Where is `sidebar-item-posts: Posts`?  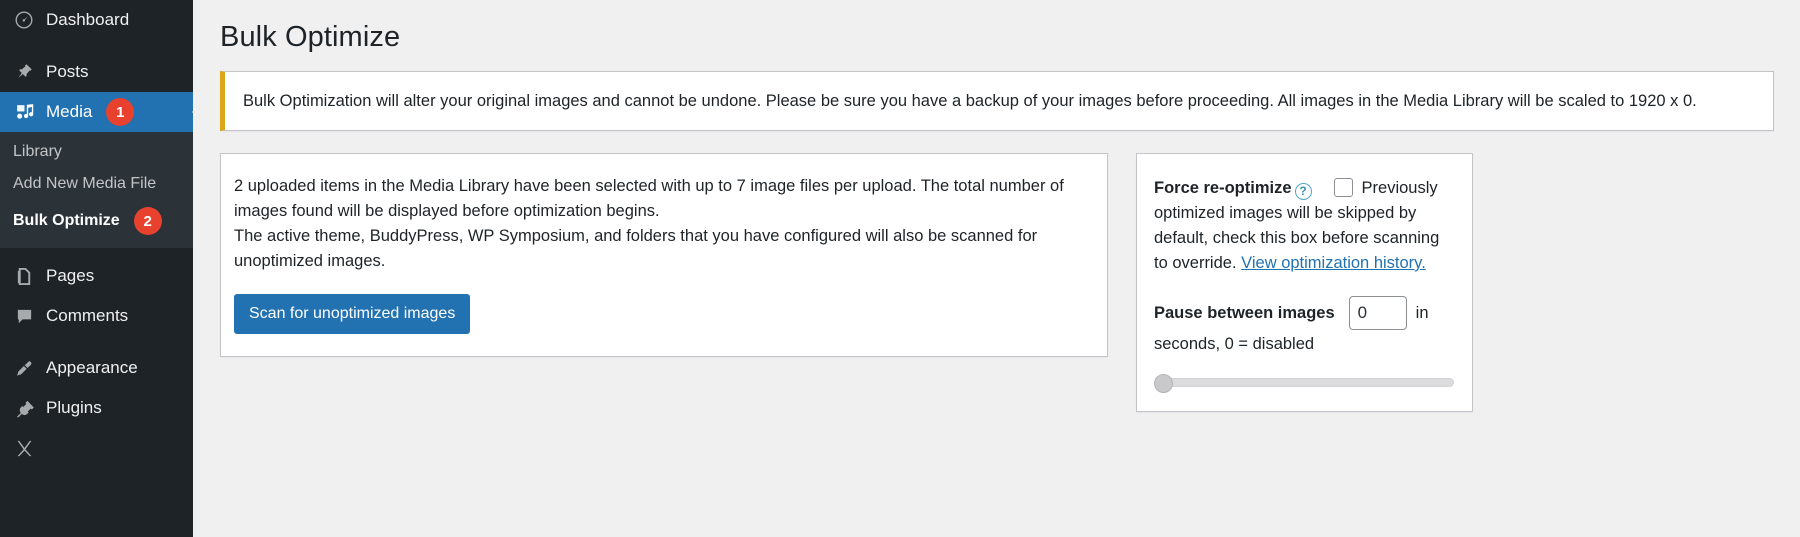 sidebar-item-posts: Posts is located at coordinates (96, 72).